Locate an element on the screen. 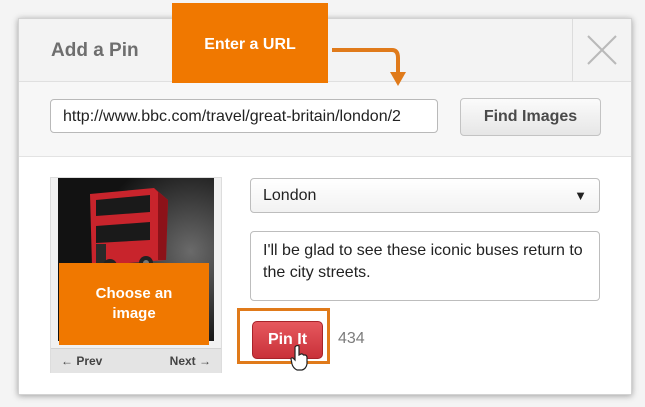  image-nav-bar: ← Prev Next → is located at coordinates (136, 360).